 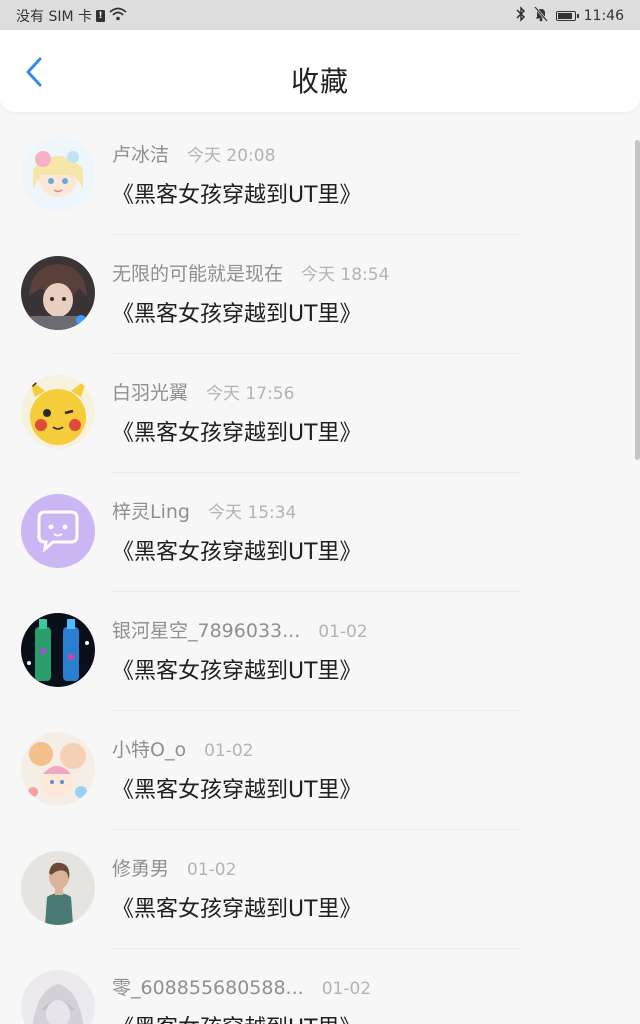 What do you see at coordinates (141, 869) in the screenshot?
I see `user-name: 修勇男` at bounding box center [141, 869].